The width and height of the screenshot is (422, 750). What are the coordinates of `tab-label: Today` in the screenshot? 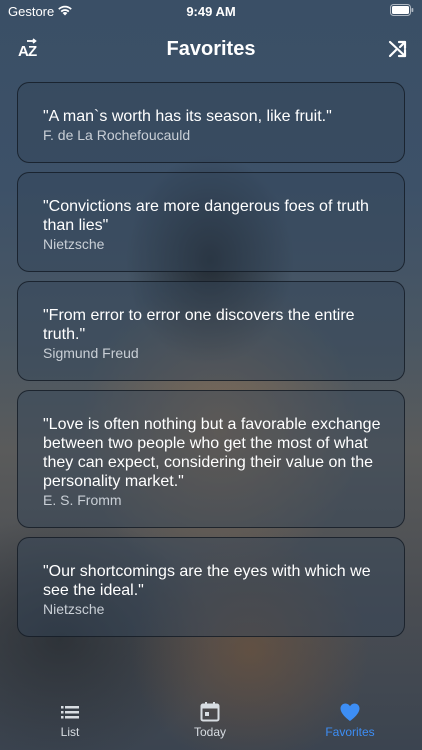 It's located at (210, 732).